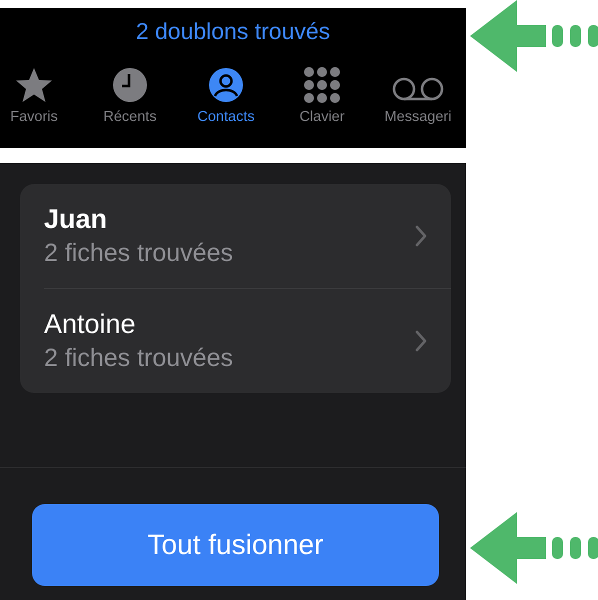 The height and width of the screenshot is (600, 598). What do you see at coordinates (233, 31) in the screenshot?
I see `duplicates-title: 2 doublons trouvés` at bounding box center [233, 31].